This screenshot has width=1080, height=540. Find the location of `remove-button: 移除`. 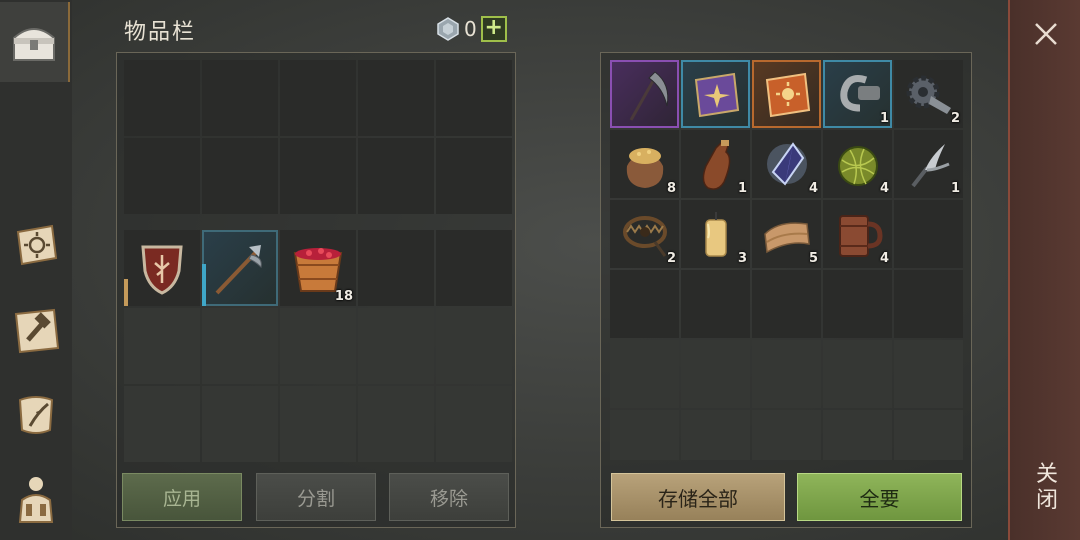

remove-button: 移除 is located at coordinates (449, 497).